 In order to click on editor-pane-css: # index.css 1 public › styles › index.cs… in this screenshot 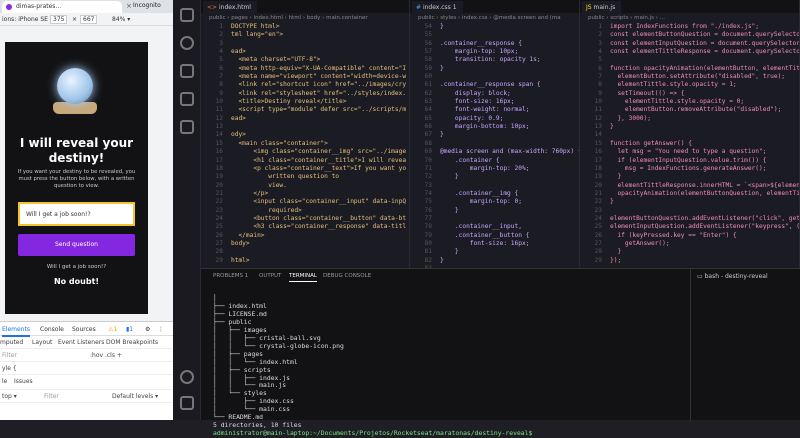, I will do `click(495, 134)`.